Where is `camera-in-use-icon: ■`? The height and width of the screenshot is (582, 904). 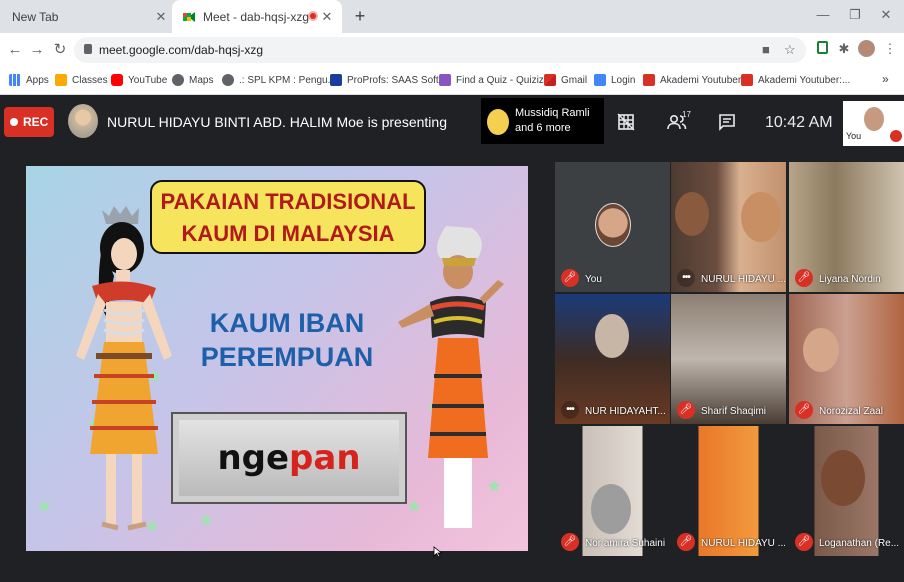
camera-in-use-icon: ■ is located at coordinates (766, 49).